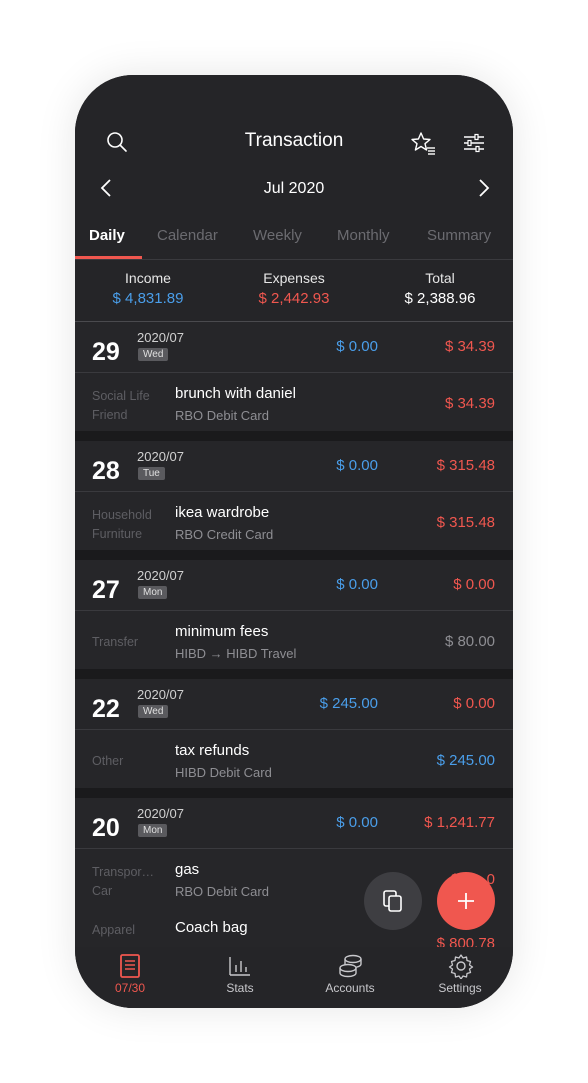 The width and height of the screenshot is (588, 1083). What do you see at coordinates (130, 988) in the screenshot?
I see `nav-label: 07/30` at bounding box center [130, 988].